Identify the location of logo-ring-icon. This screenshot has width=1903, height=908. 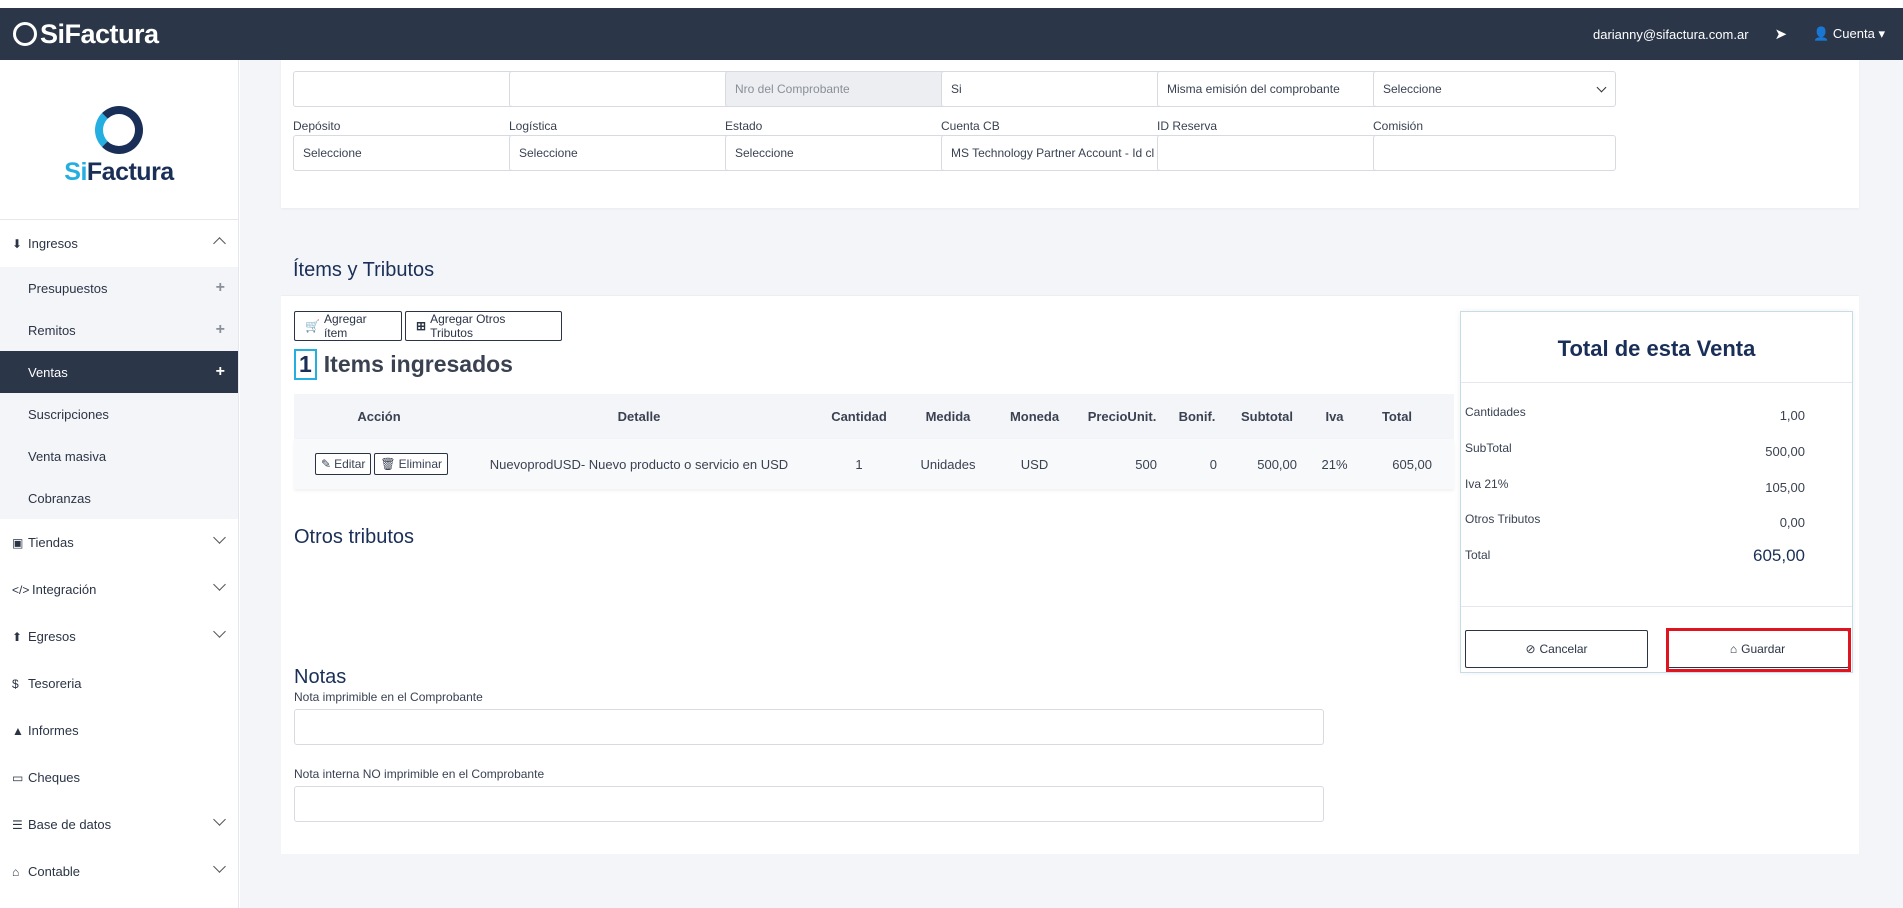
(25, 34).